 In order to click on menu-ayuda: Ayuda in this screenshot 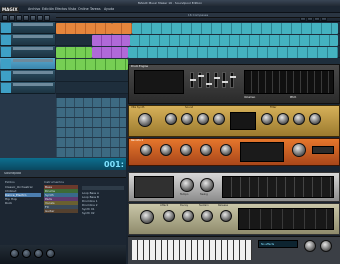, I will do `click(109, 9)`.